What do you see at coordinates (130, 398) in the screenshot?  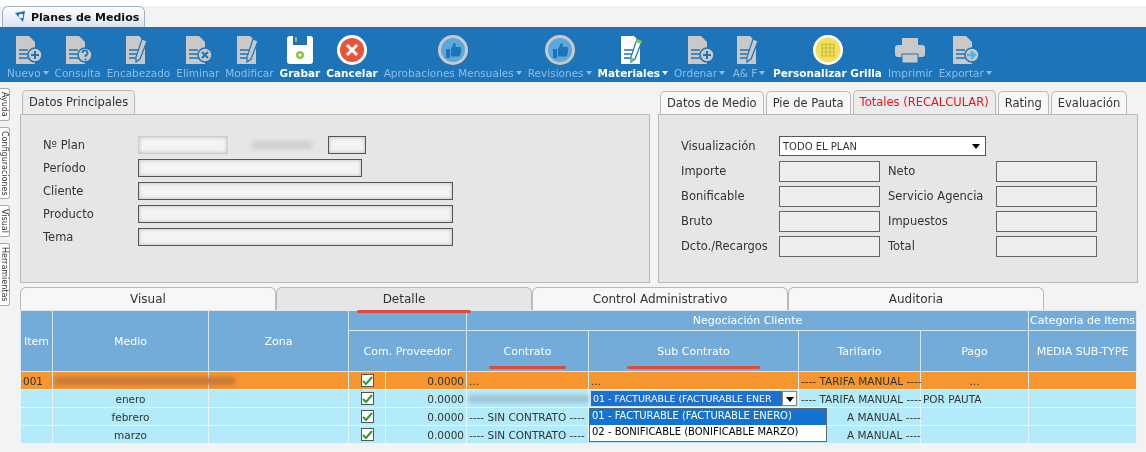 I see `table-cell: enero` at bounding box center [130, 398].